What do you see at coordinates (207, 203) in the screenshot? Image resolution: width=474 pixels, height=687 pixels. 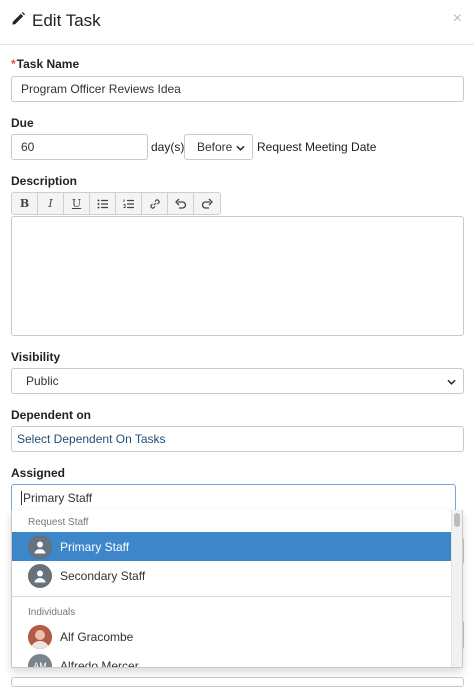 I see `redo-icon` at bounding box center [207, 203].